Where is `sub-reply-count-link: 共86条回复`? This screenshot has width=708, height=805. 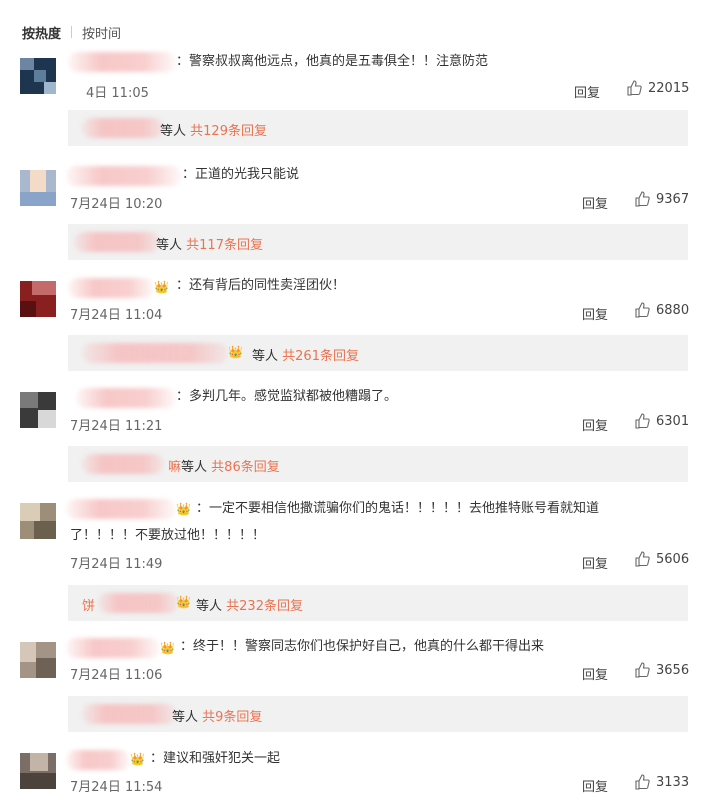 sub-reply-count-link: 共86条回复 is located at coordinates (245, 467).